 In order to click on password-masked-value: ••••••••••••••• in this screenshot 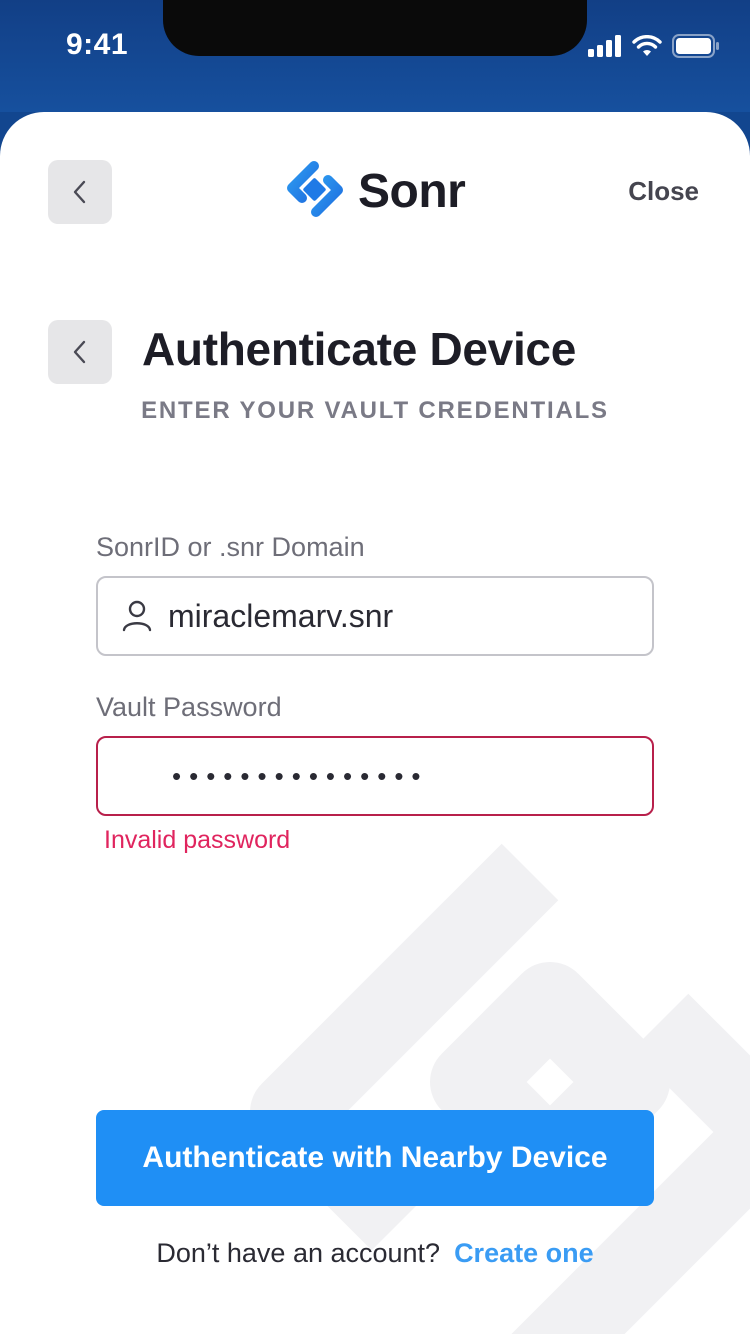, I will do `click(300, 775)`.